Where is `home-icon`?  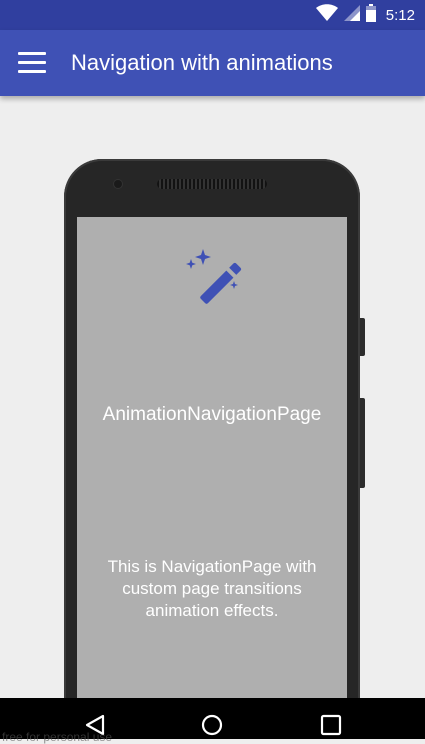 home-icon is located at coordinates (212, 725).